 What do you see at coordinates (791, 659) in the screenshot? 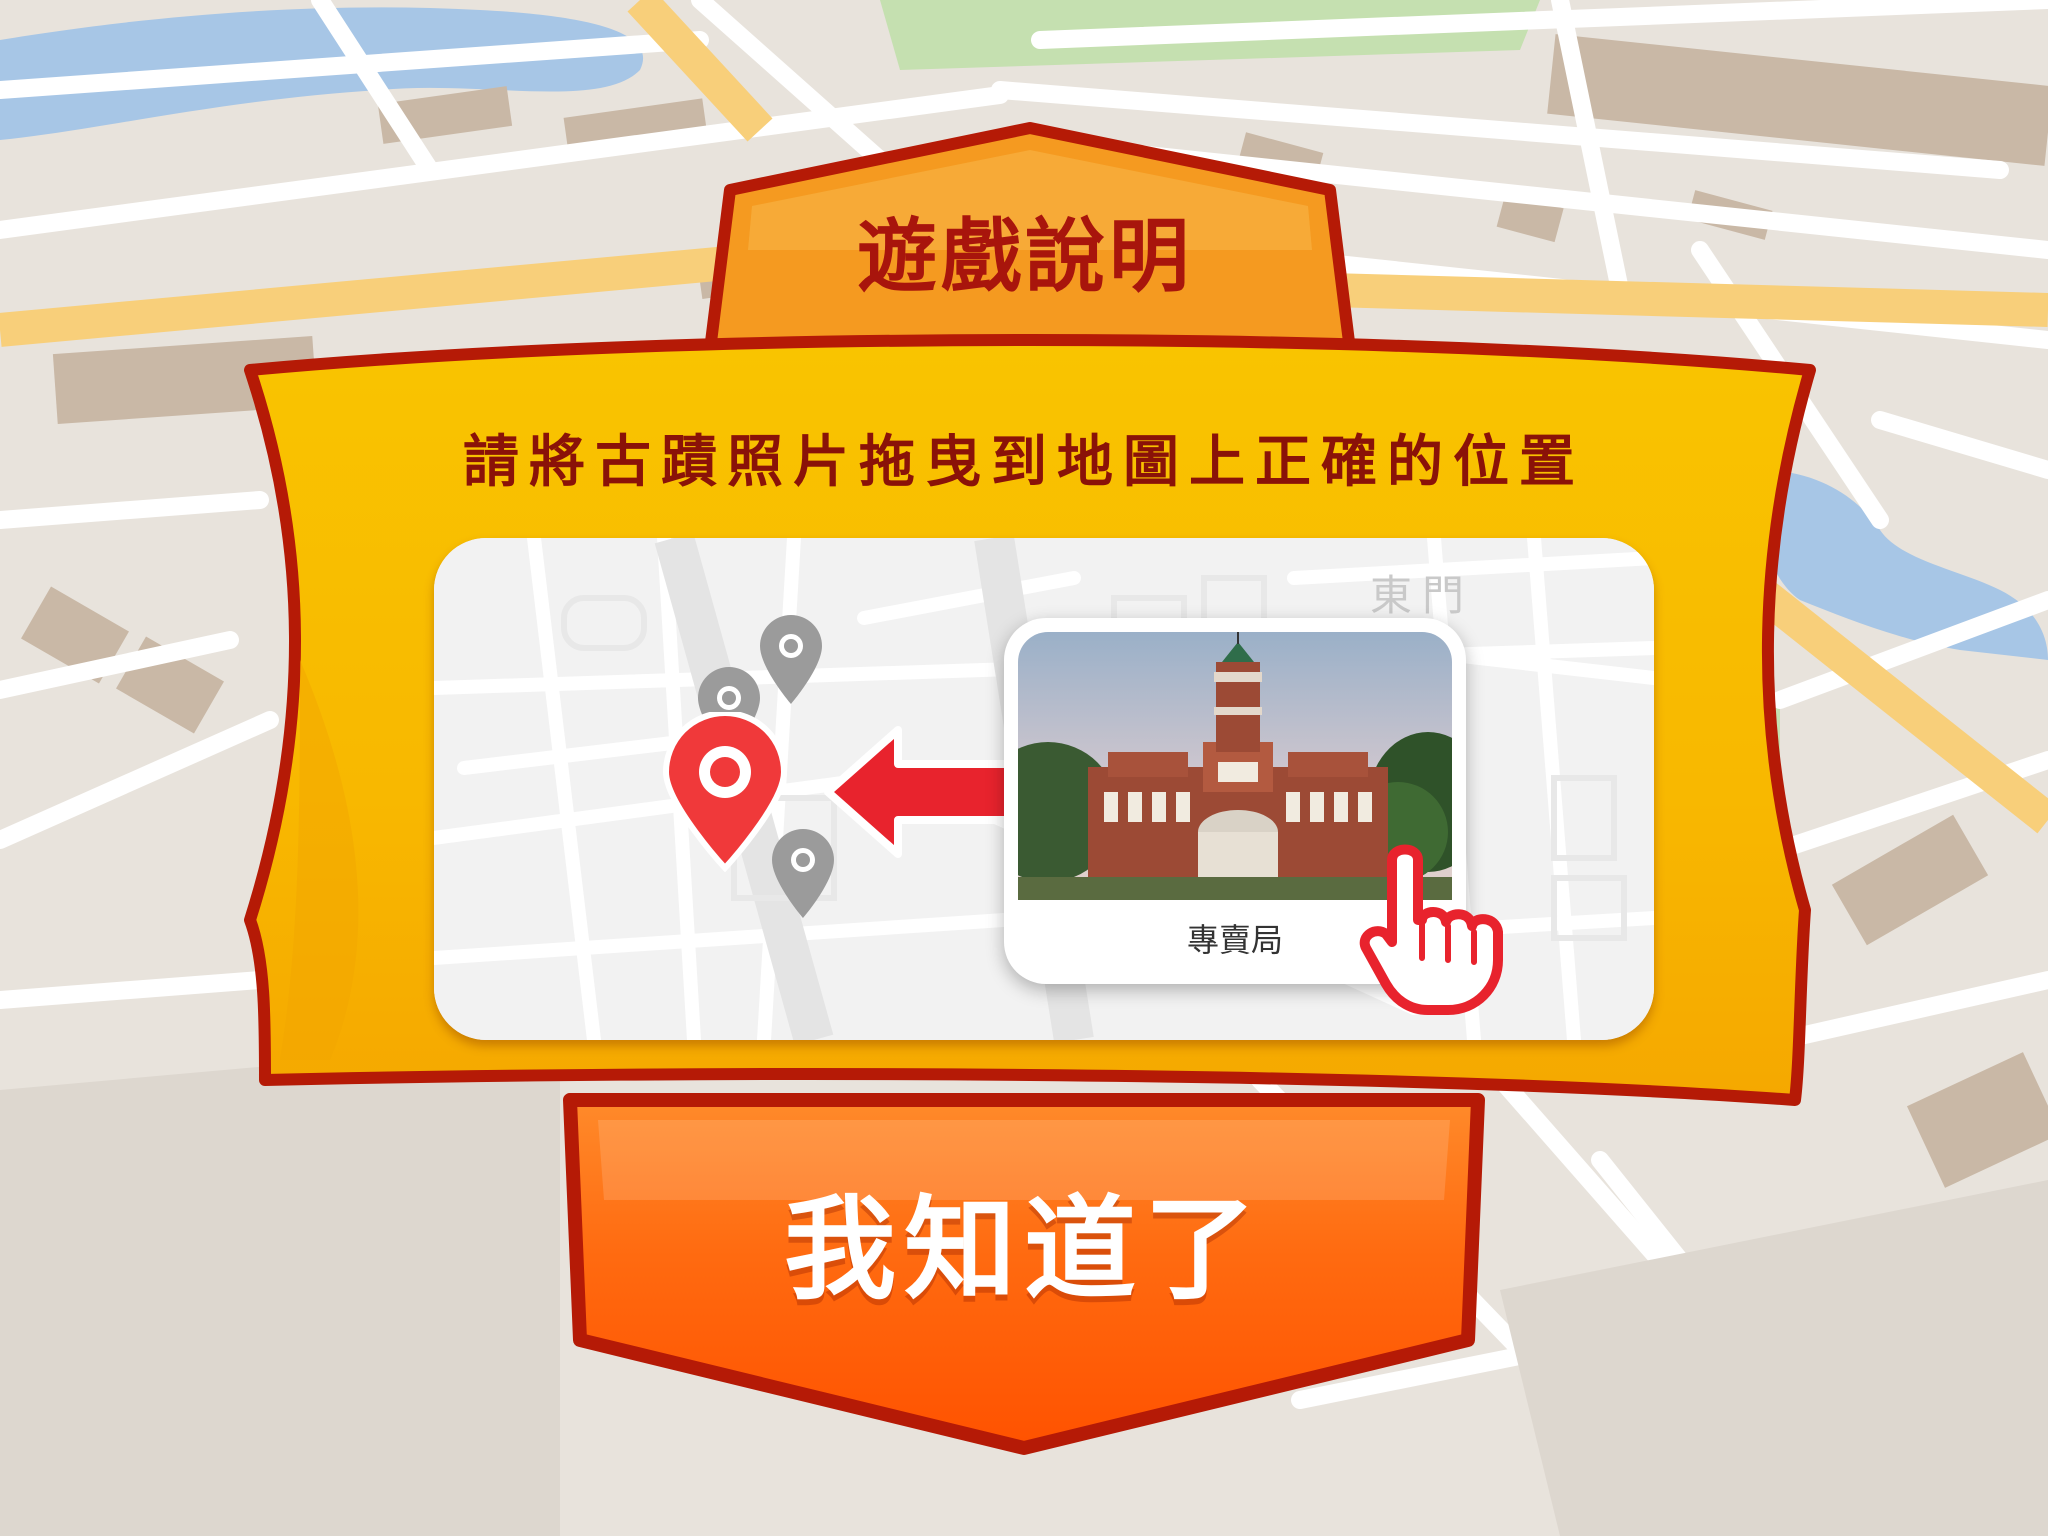
I see `map-pin-icon` at bounding box center [791, 659].